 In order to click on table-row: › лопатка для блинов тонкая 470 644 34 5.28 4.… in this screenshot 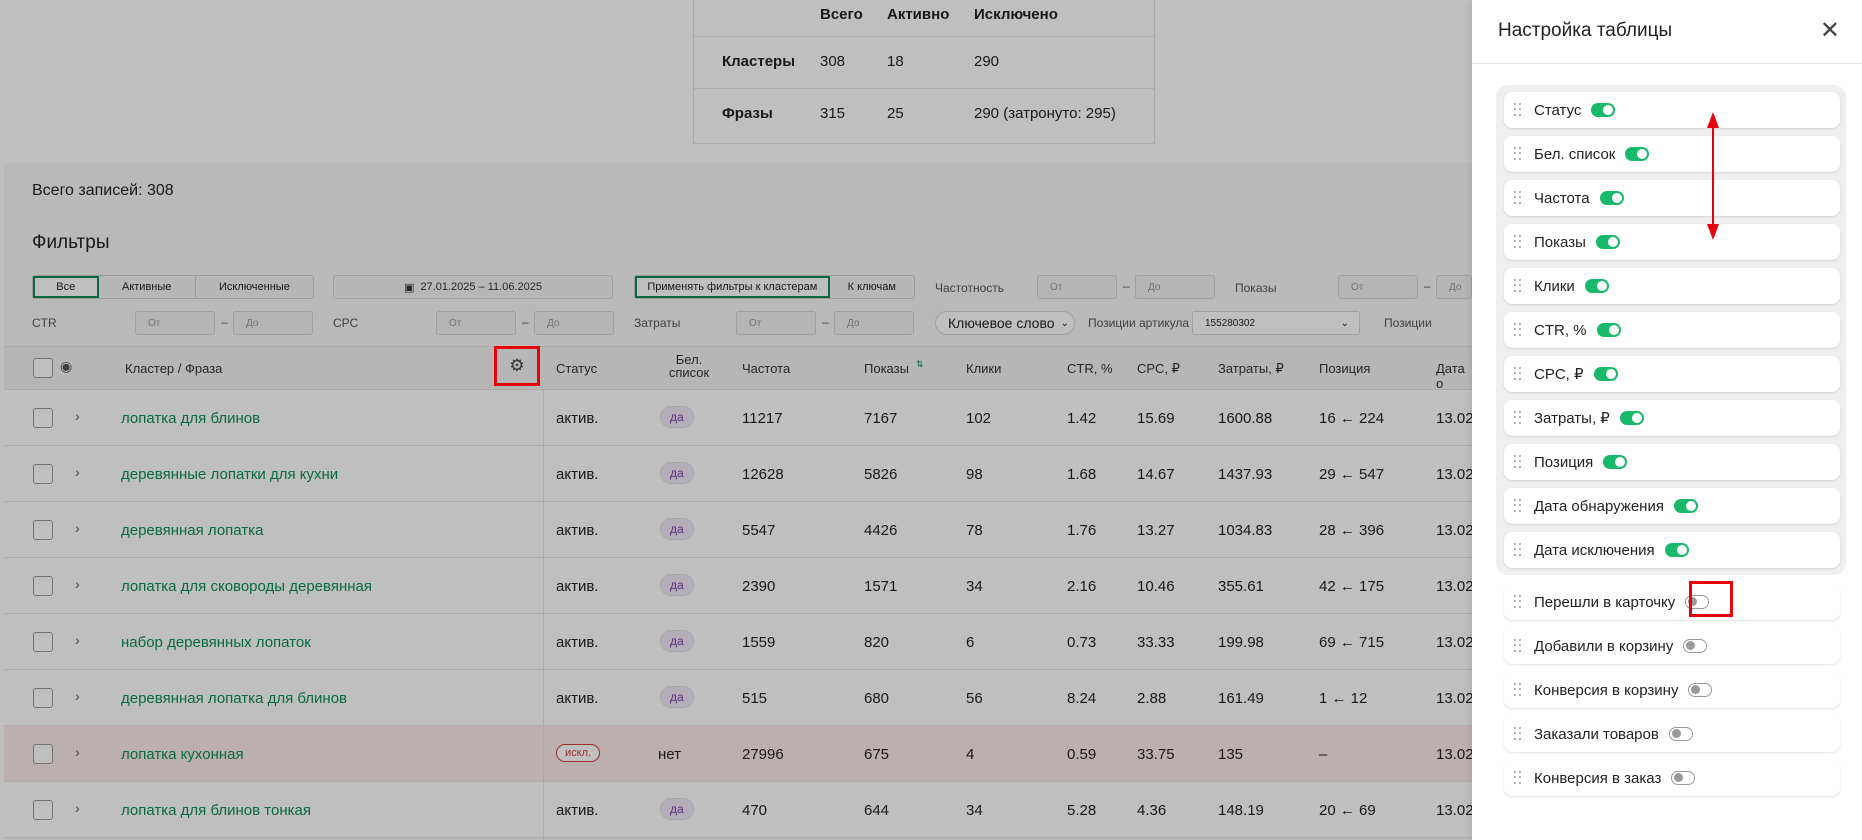, I will do `click(738, 810)`.